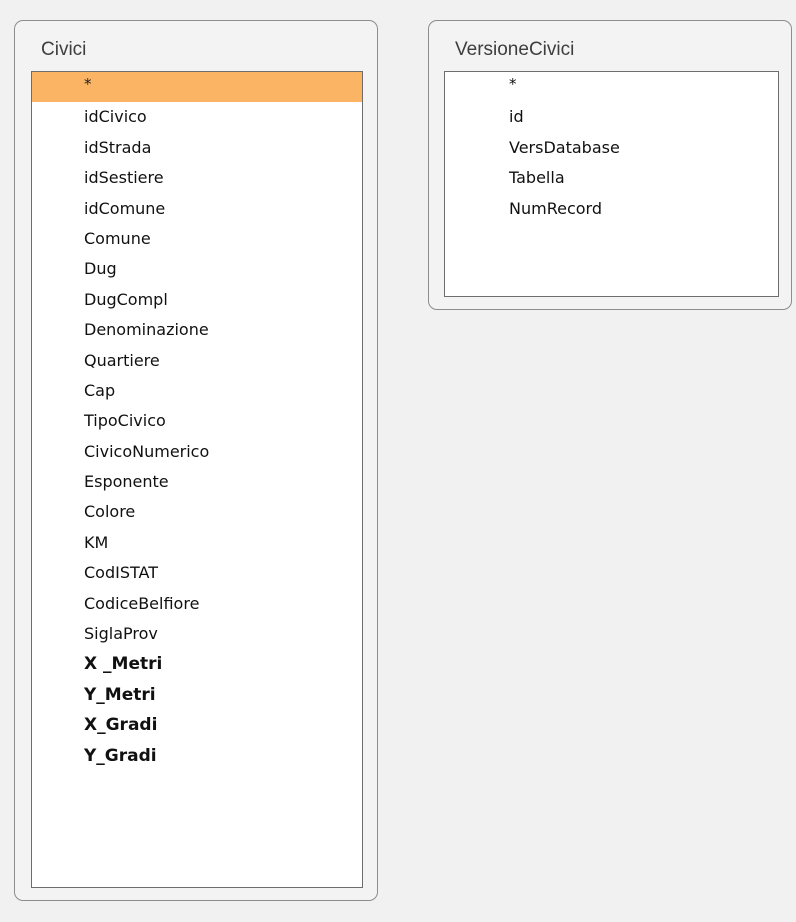  What do you see at coordinates (197, 239) in the screenshot?
I see `field-item: Comune` at bounding box center [197, 239].